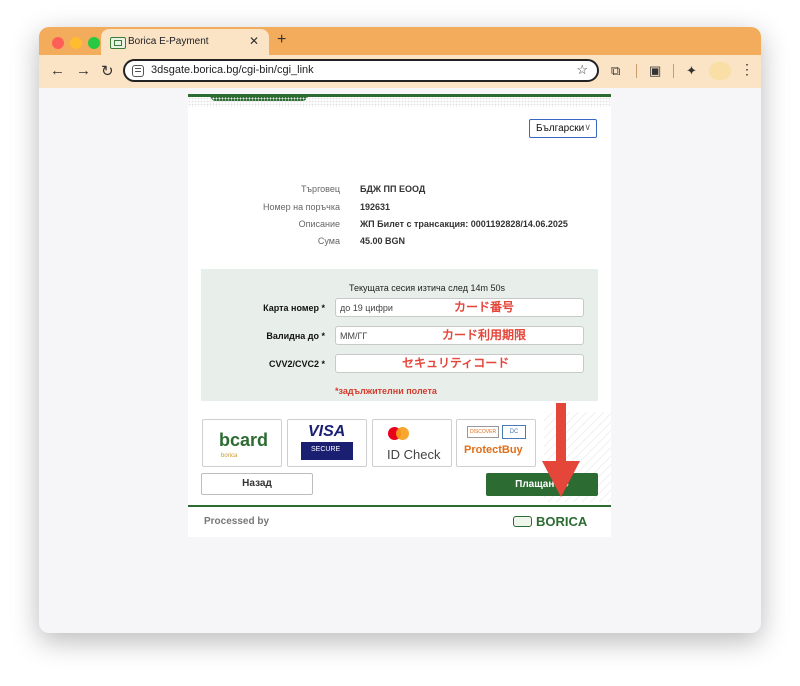 This screenshot has height=686, width=800. I want to click on close-window-button, so click(58, 43).